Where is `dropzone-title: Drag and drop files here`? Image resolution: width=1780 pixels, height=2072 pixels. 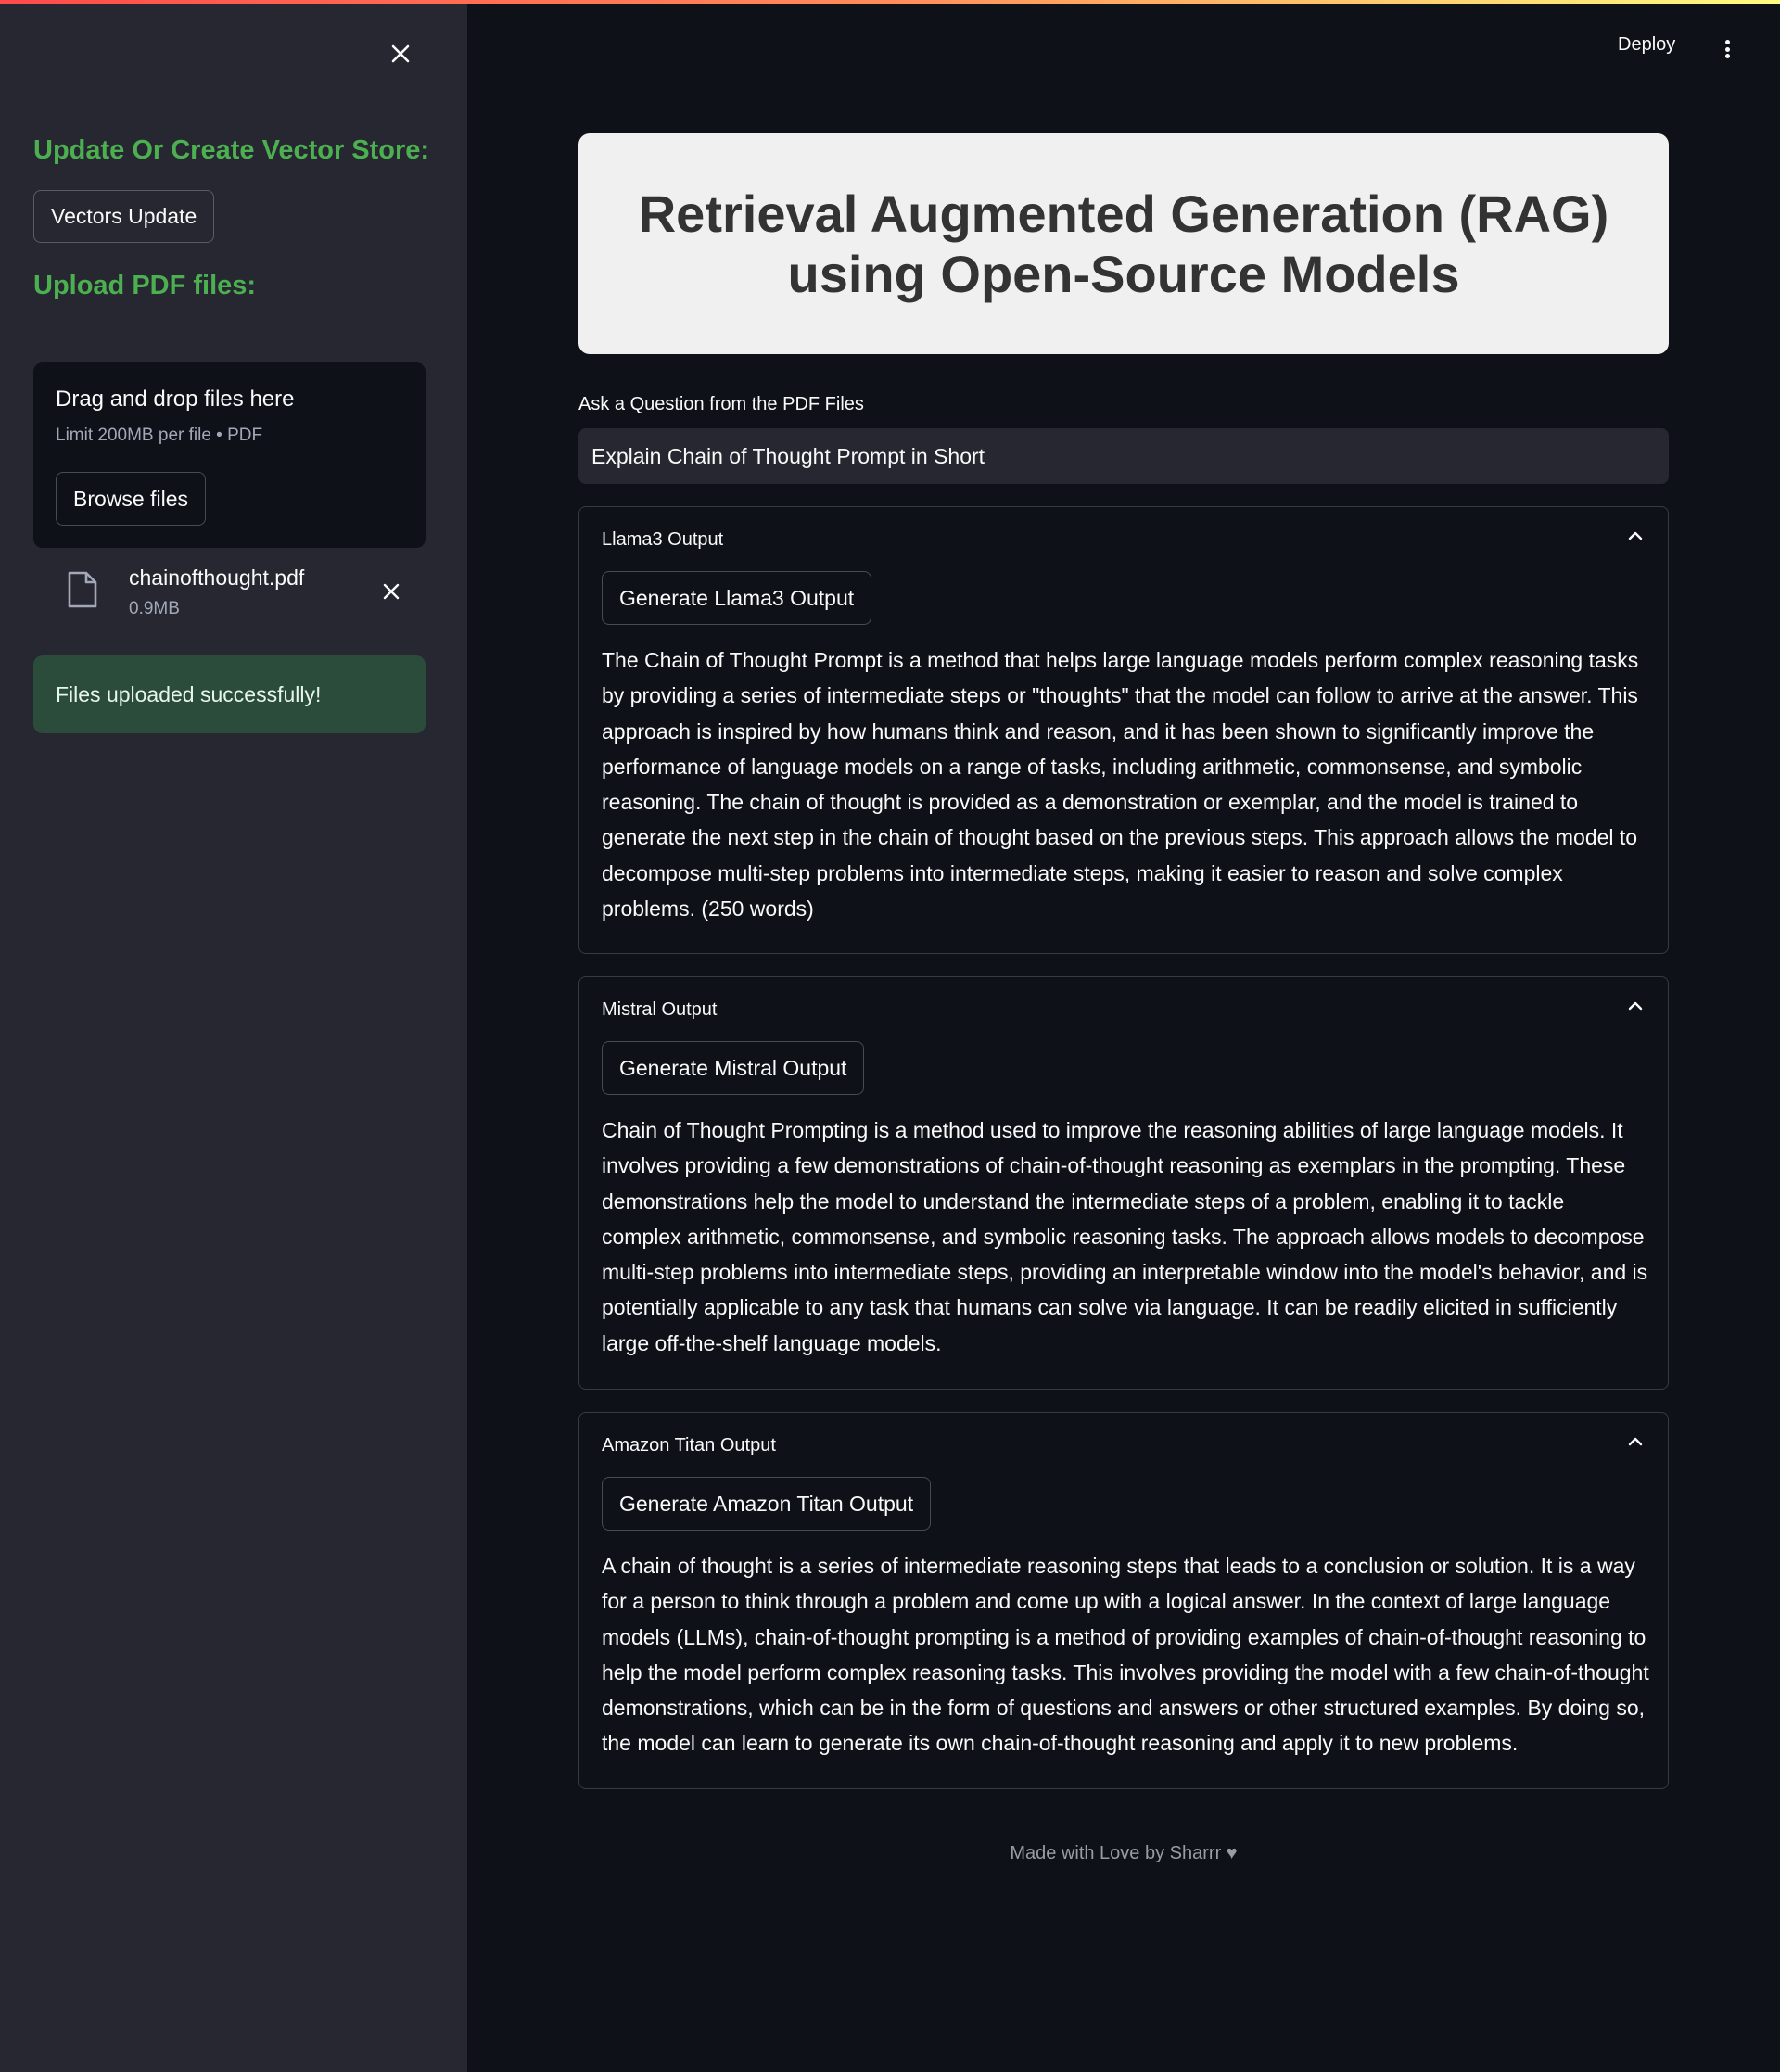 dropzone-title: Drag and drop files here is located at coordinates (175, 400).